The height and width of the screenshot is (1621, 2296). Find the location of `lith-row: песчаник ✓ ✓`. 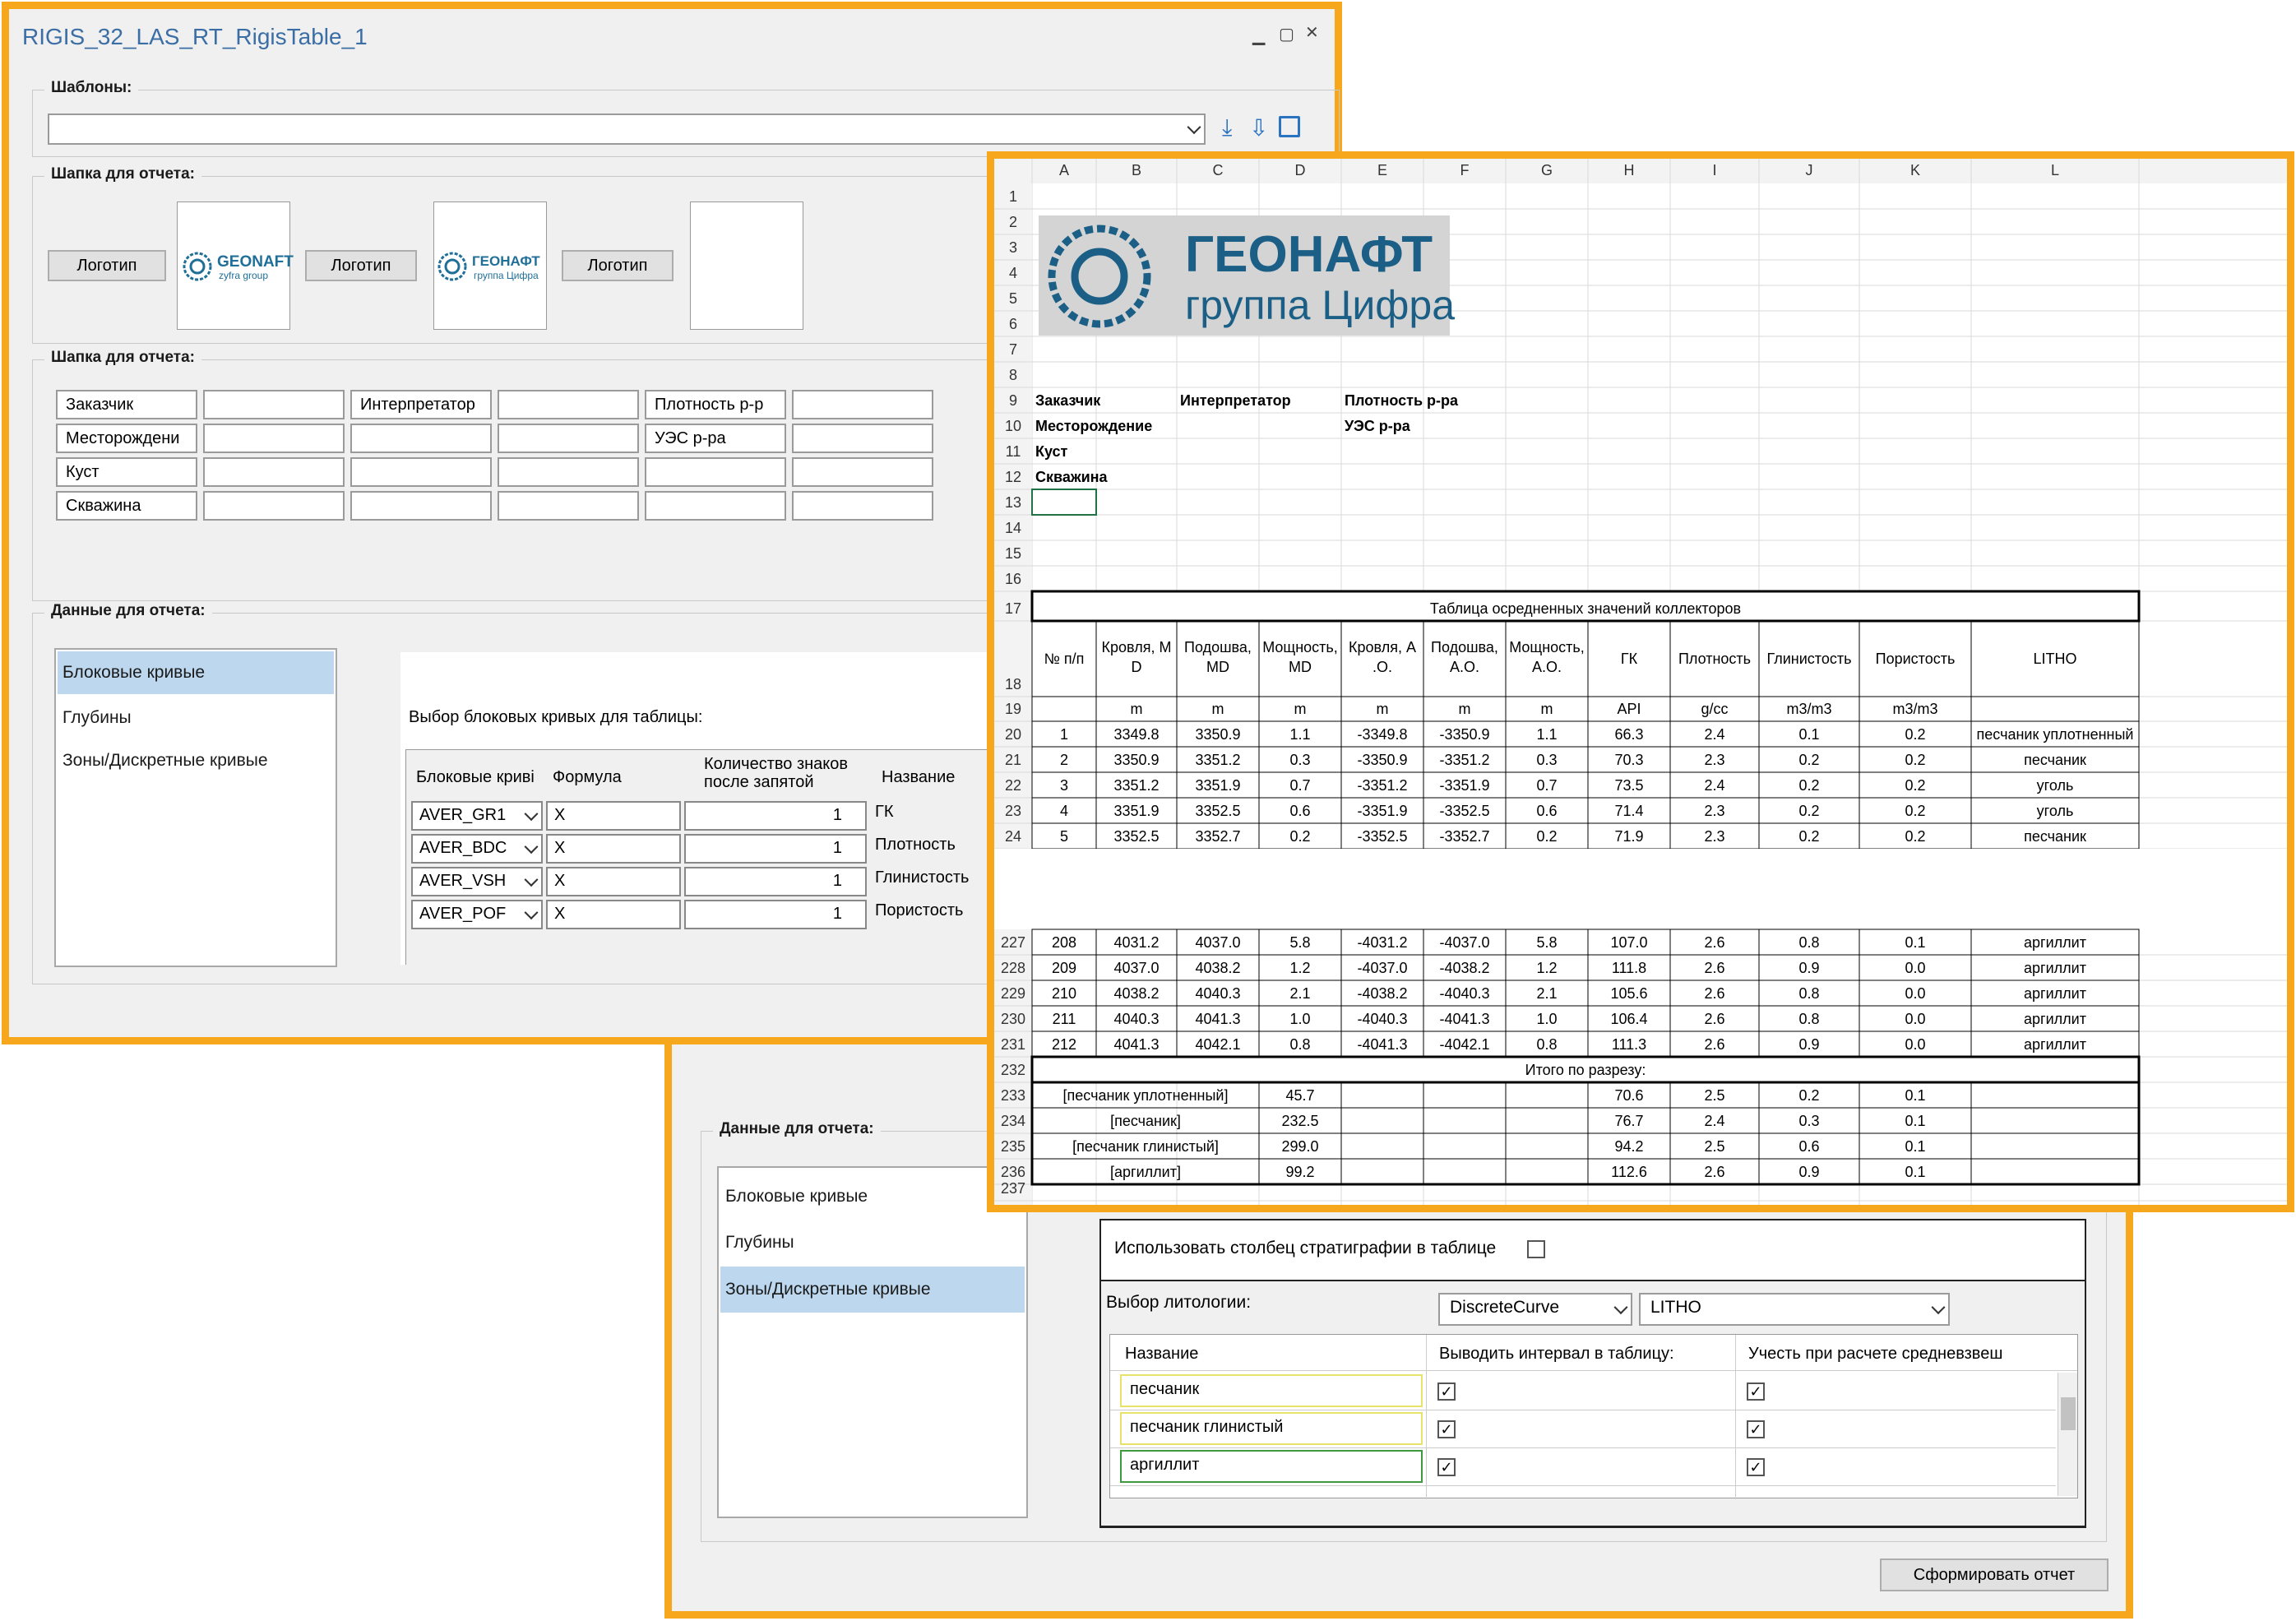

lith-row: песчаник ✓ ✓ is located at coordinates (1583, 1391).